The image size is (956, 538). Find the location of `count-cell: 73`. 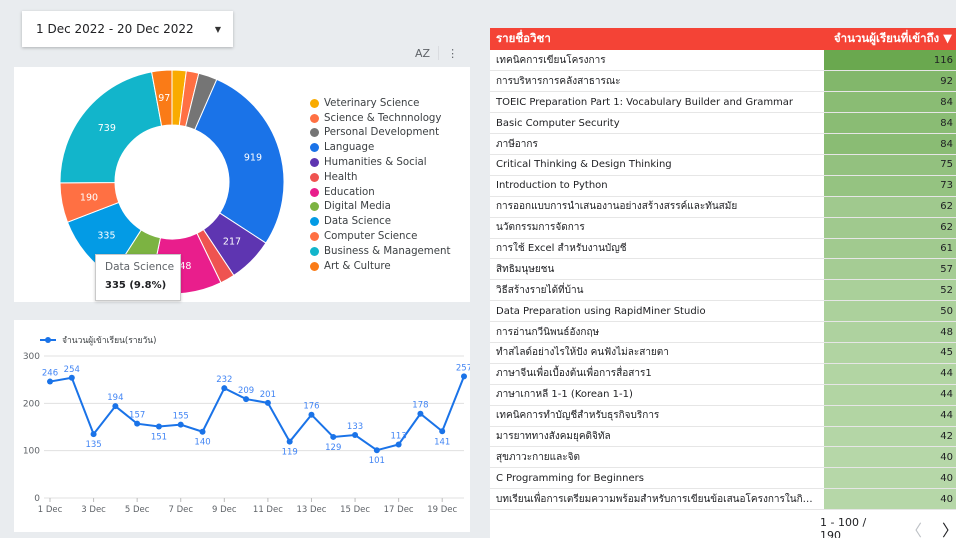

count-cell: 73 is located at coordinates (890, 186).